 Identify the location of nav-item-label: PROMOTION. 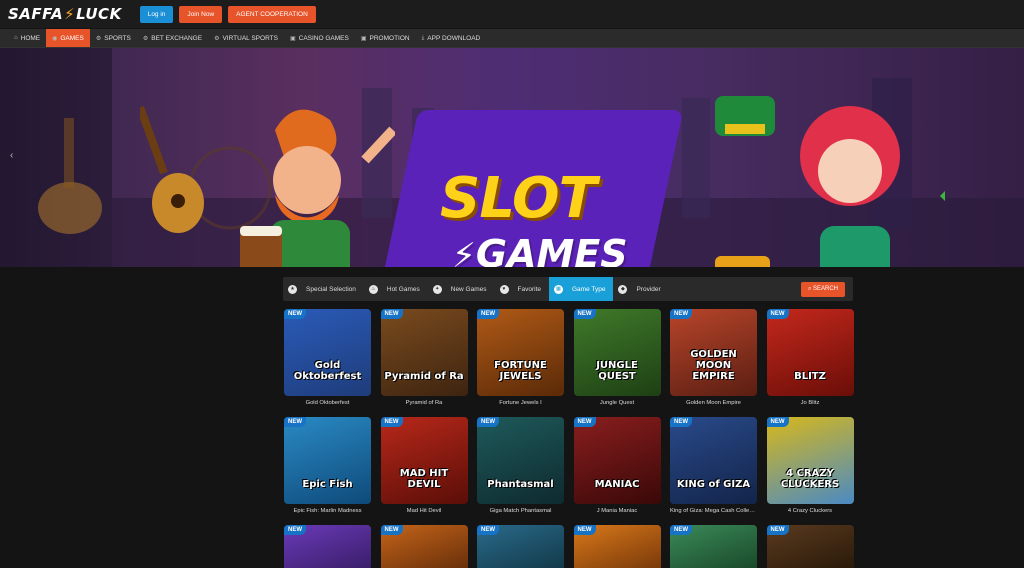
(389, 38).